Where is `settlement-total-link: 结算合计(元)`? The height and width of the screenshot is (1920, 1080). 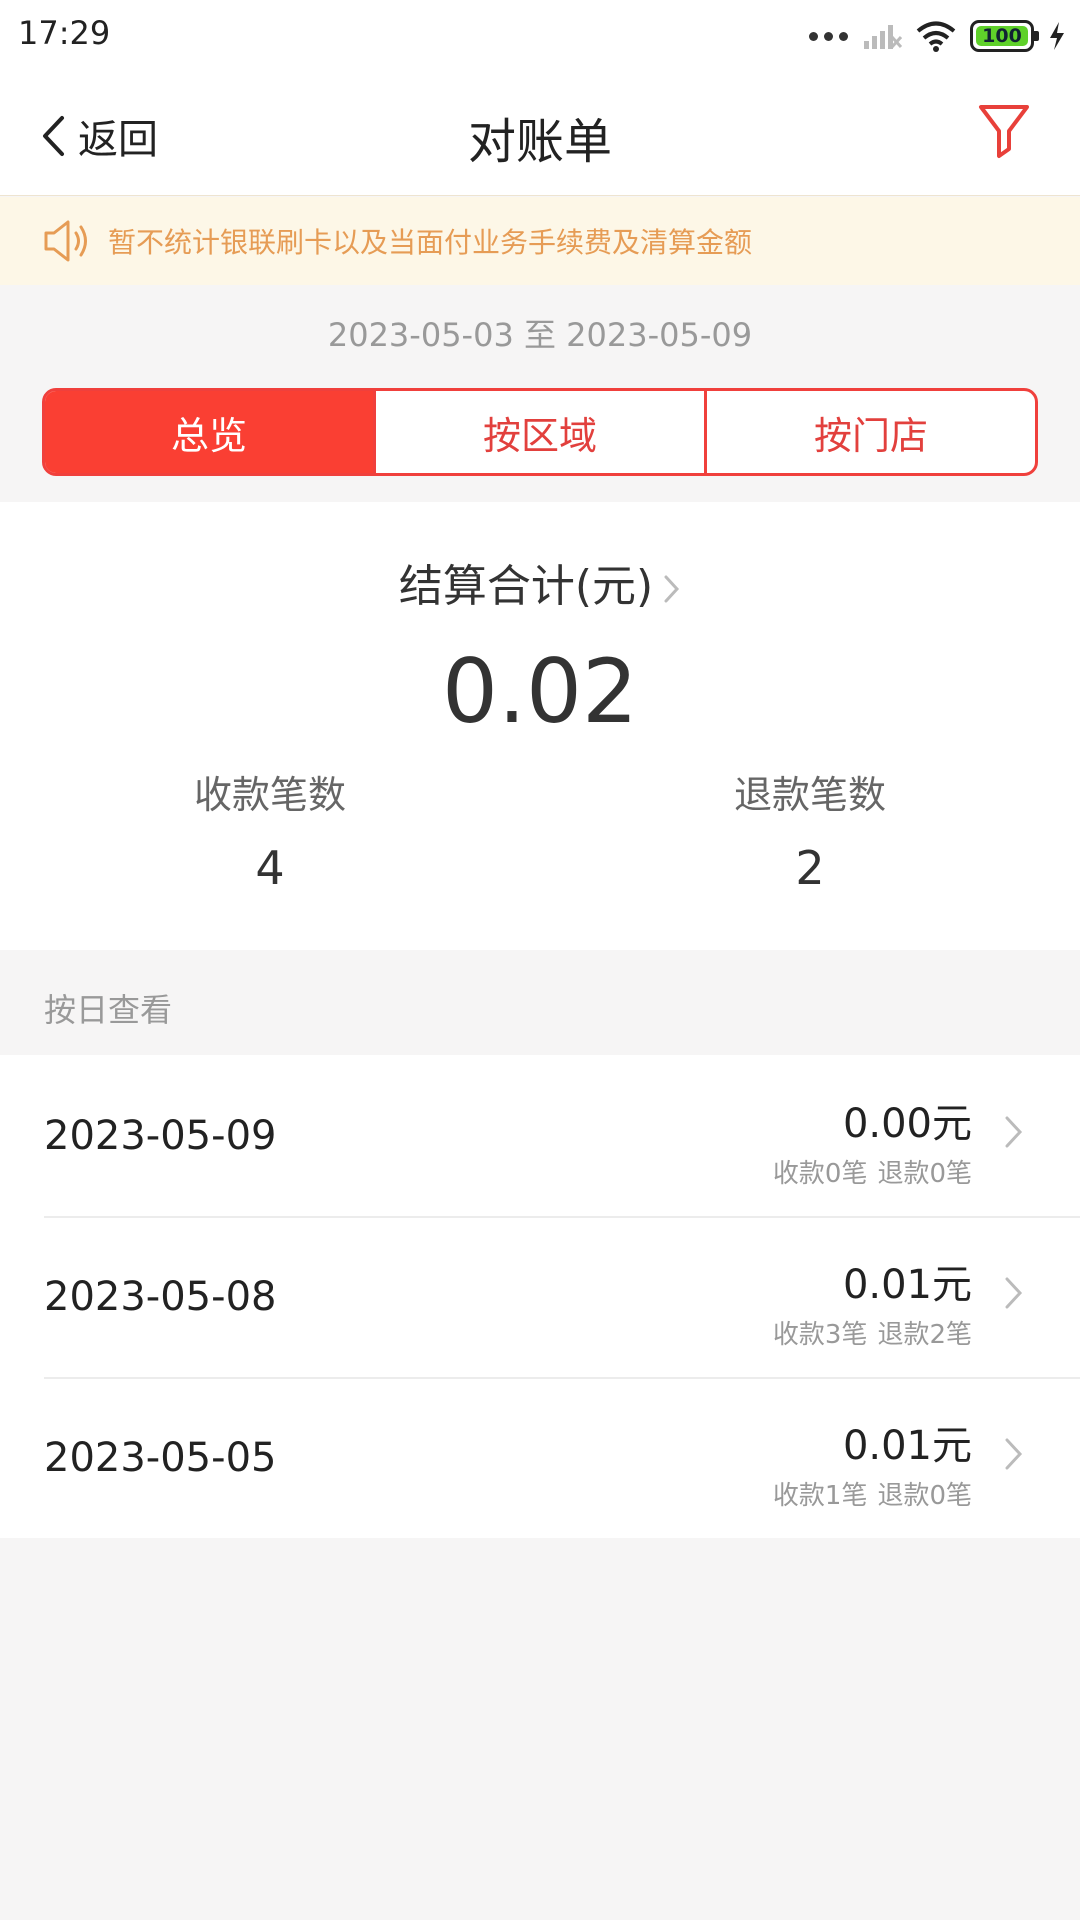
settlement-total-link: 结算合计(元) is located at coordinates (540, 582).